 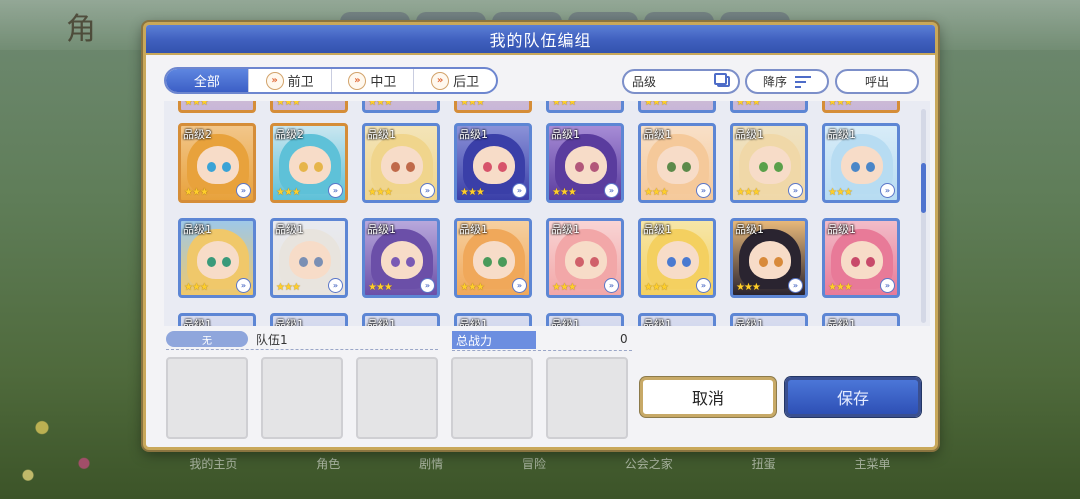 What do you see at coordinates (923, 216) in the screenshot?
I see `grid-scrollbar-track` at bounding box center [923, 216].